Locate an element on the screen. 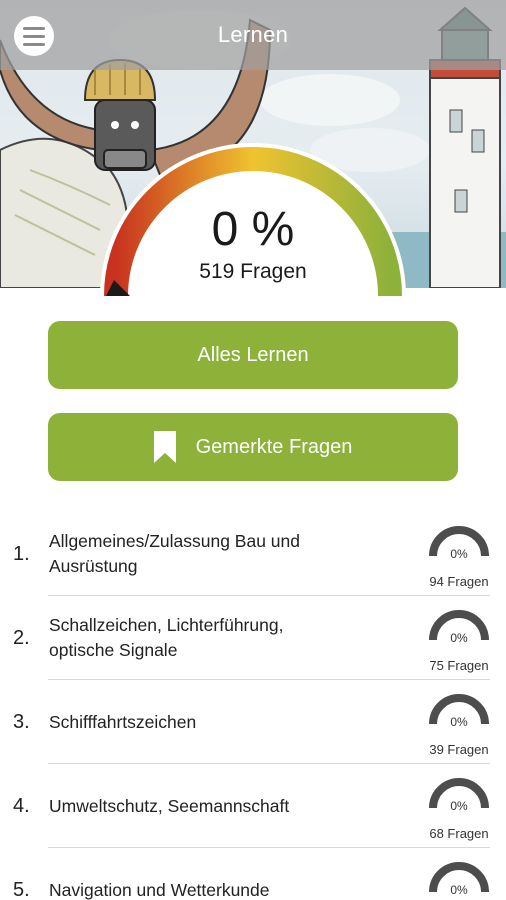  category-title: Allgemeines/Zulassung Bau und Ausrüstung is located at coordinates (174, 553).